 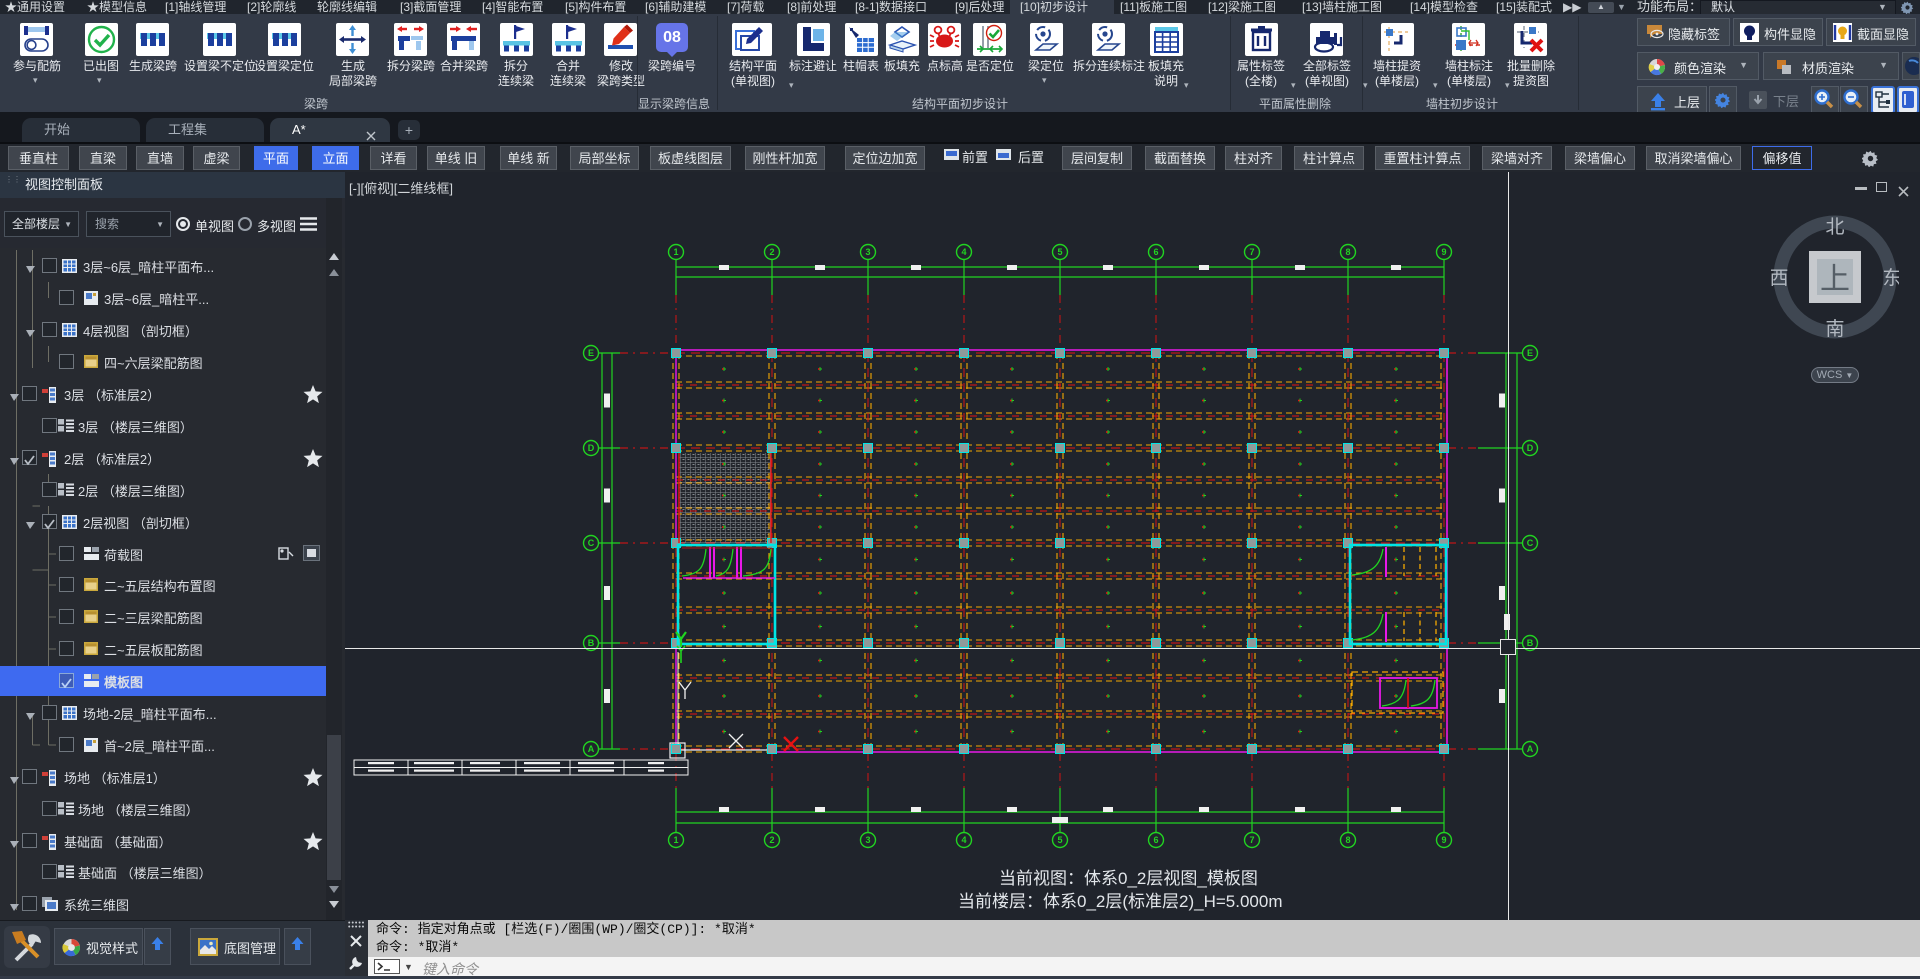 What do you see at coordinates (1780, 278) in the screenshot?
I see `svg-text: 西` at bounding box center [1780, 278].